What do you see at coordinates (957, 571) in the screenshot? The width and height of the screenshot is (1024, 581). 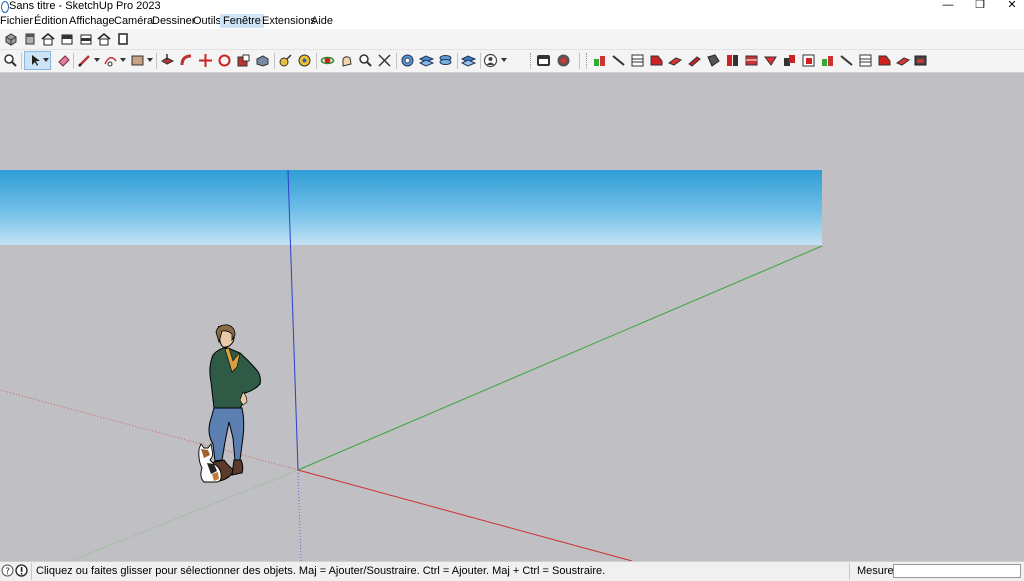 I see `measurements-input` at bounding box center [957, 571].